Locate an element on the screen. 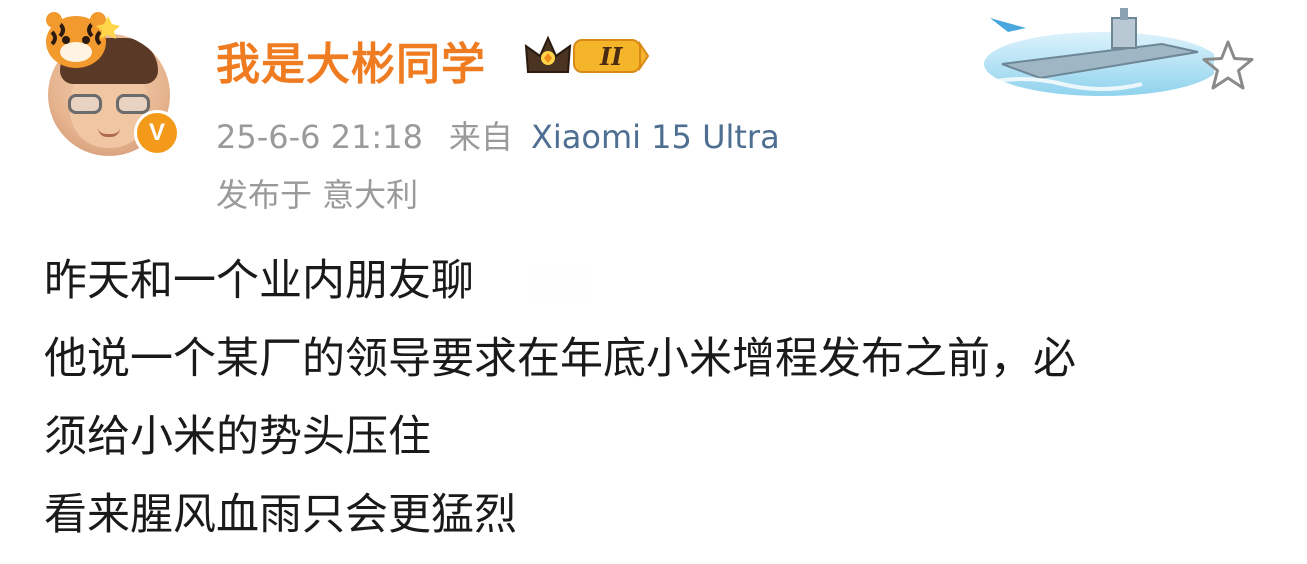  post-line-3: 须给小米的势头压住 is located at coordinates (237, 437).